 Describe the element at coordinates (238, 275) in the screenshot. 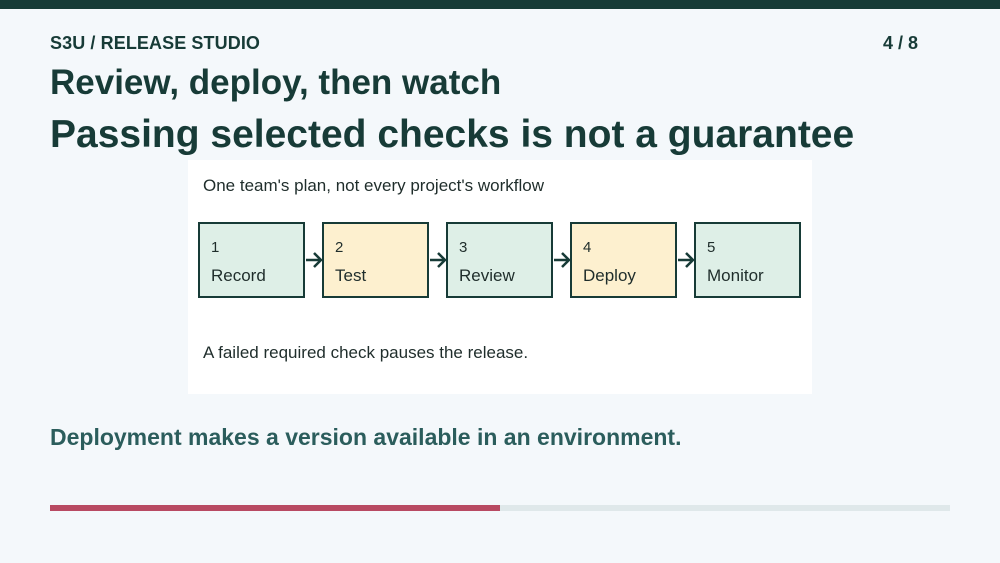

I see `step-label: Record` at that location.